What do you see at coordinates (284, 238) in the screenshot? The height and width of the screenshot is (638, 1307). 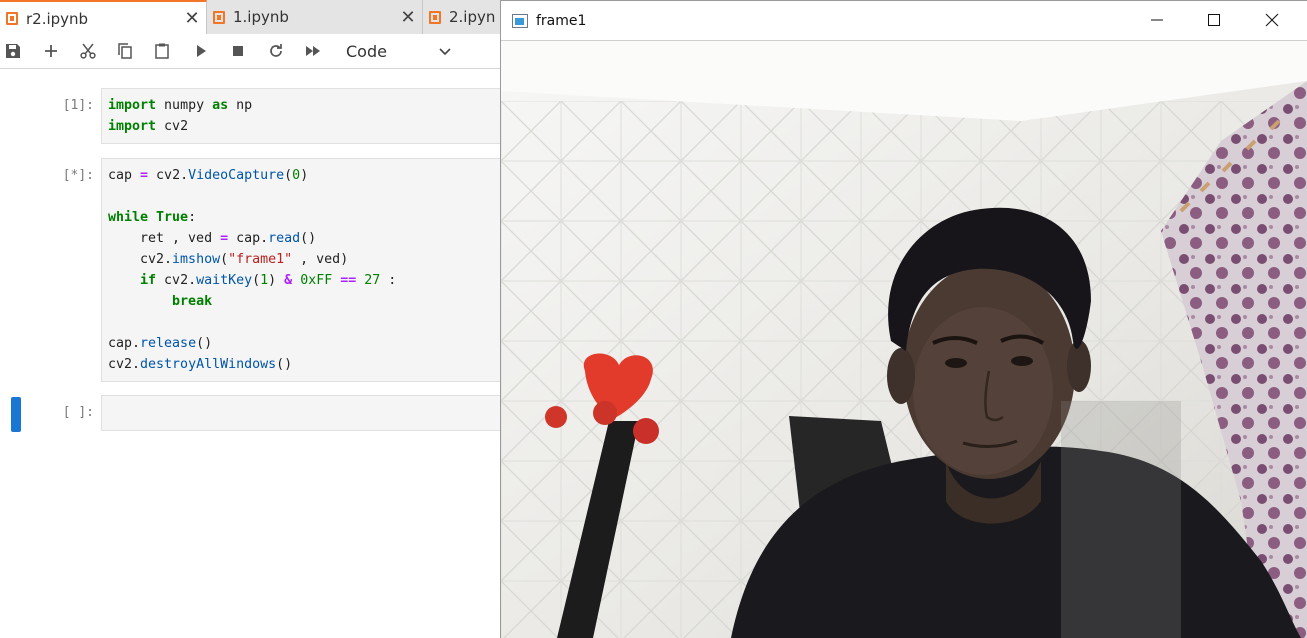 I see `code-token: read` at bounding box center [284, 238].